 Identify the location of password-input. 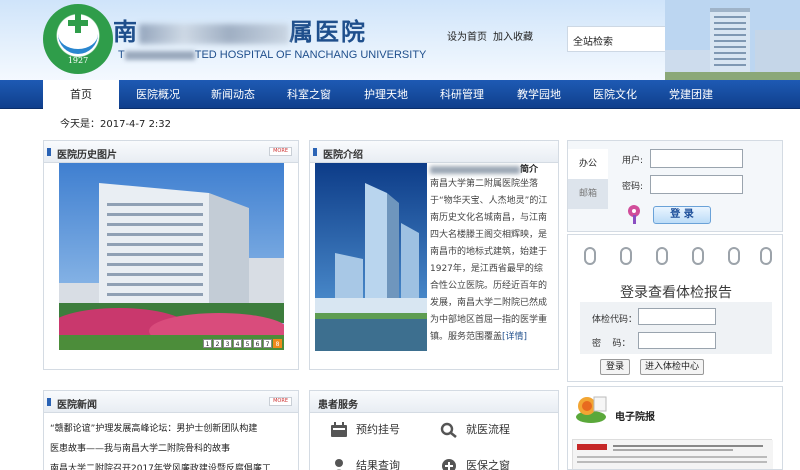
(696, 184).